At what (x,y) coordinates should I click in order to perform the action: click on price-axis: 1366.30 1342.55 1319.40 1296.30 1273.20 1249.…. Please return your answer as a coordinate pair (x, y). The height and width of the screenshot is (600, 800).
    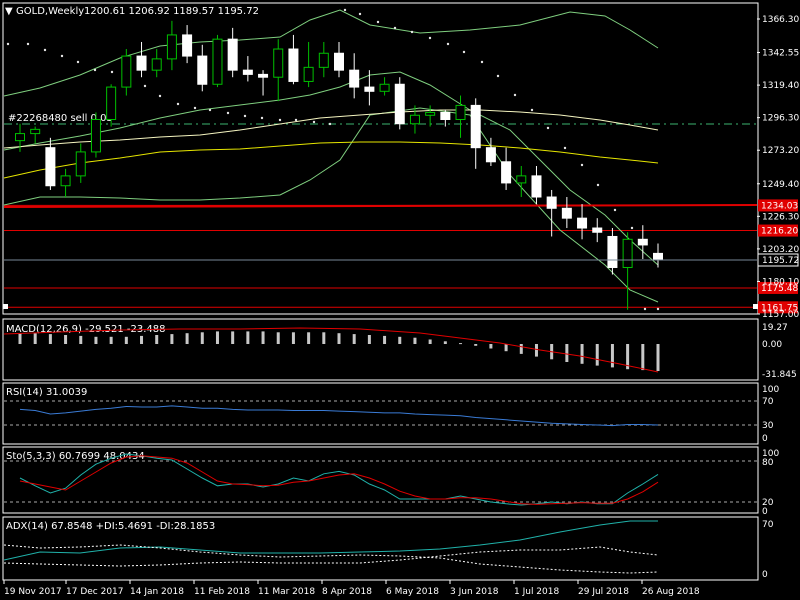
    Looking at the image, I should click on (778, 167).